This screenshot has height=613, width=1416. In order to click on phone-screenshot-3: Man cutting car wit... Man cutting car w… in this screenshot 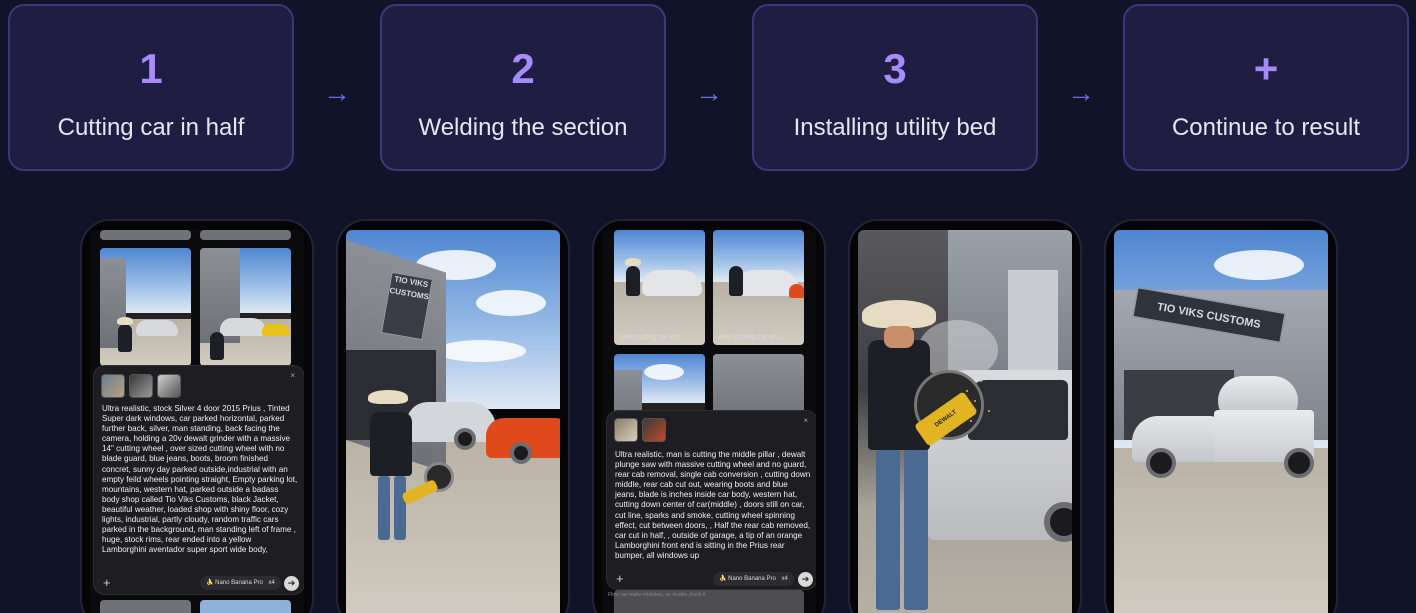, I will do `click(709, 416)`.